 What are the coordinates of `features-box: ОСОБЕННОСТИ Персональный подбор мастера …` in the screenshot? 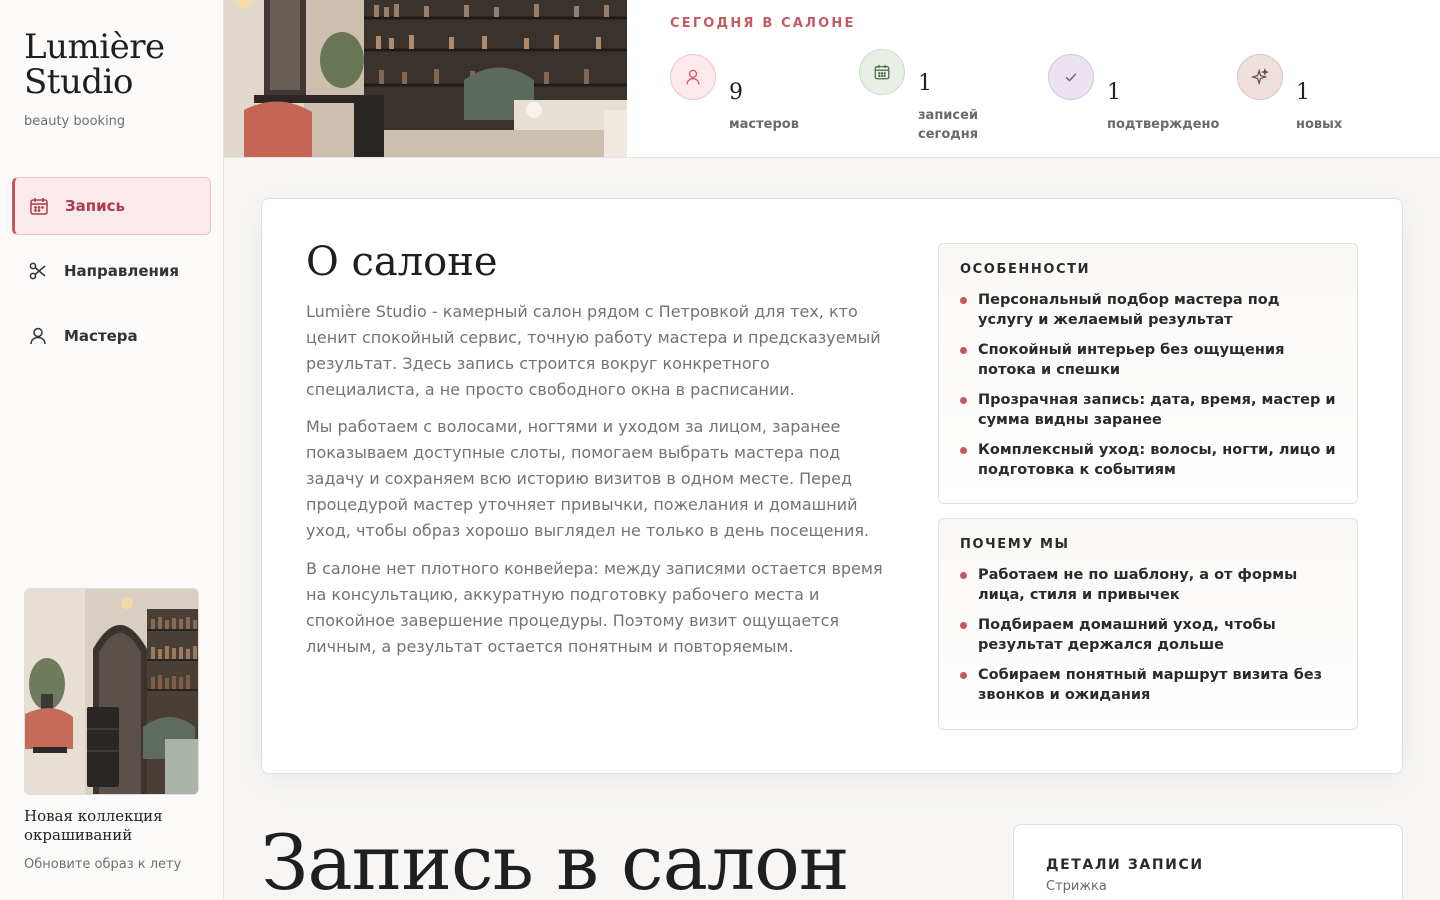 It's located at (1148, 373).